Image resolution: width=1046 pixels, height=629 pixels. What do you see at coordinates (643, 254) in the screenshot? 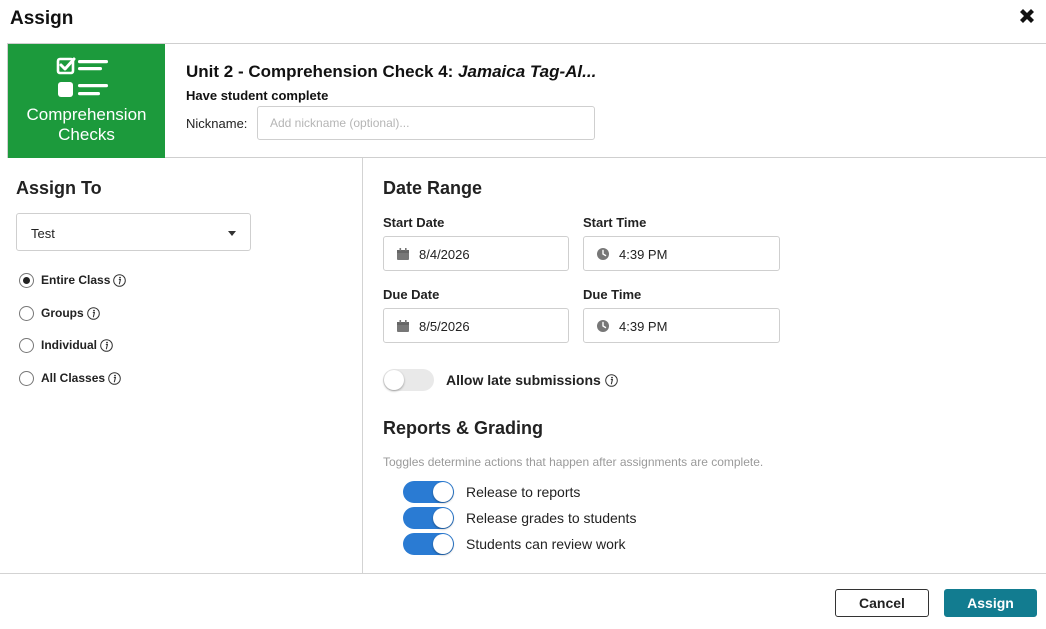
I see `start-time-value: 4:39 PM` at bounding box center [643, 254].